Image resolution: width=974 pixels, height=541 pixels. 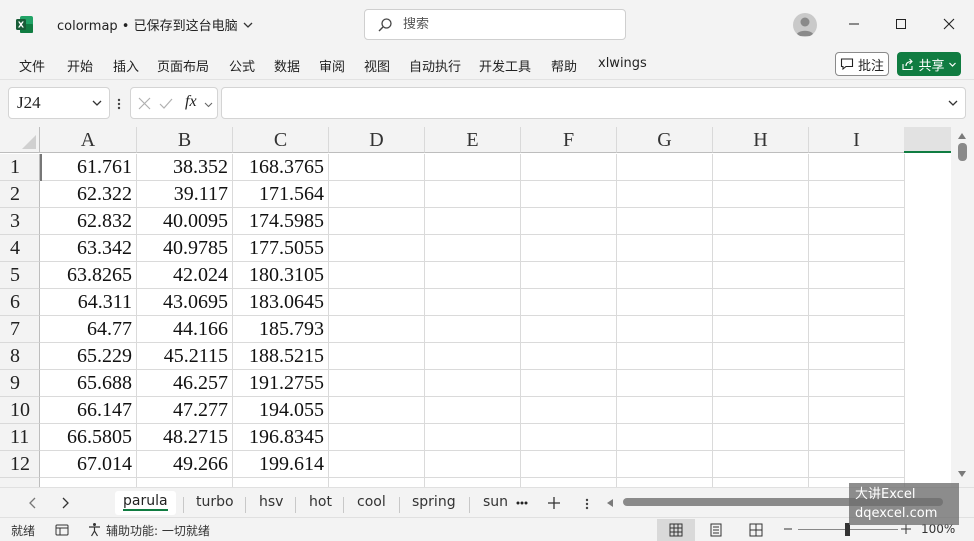 What do you see at coordinates (281, 275) in the screenshot?
I see `cell: 180.3105` at bounding box center [281, 275].